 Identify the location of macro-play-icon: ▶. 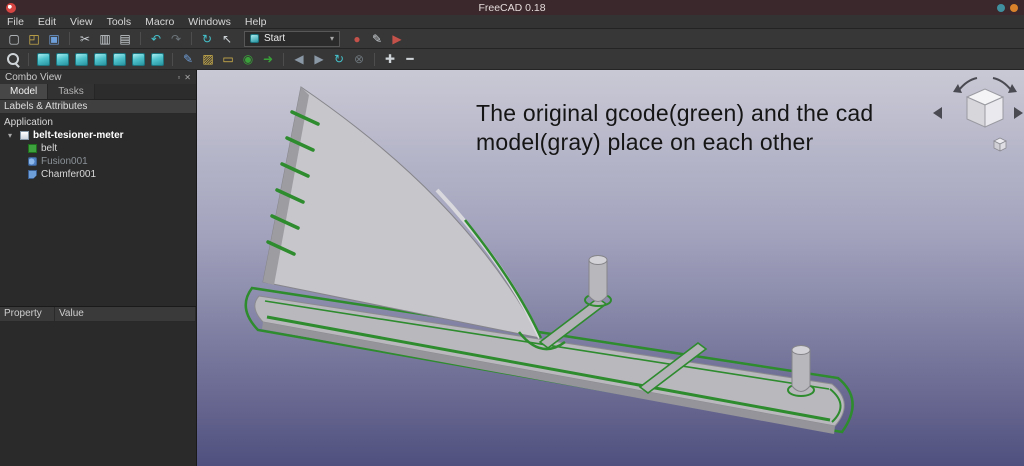
(397, 38).